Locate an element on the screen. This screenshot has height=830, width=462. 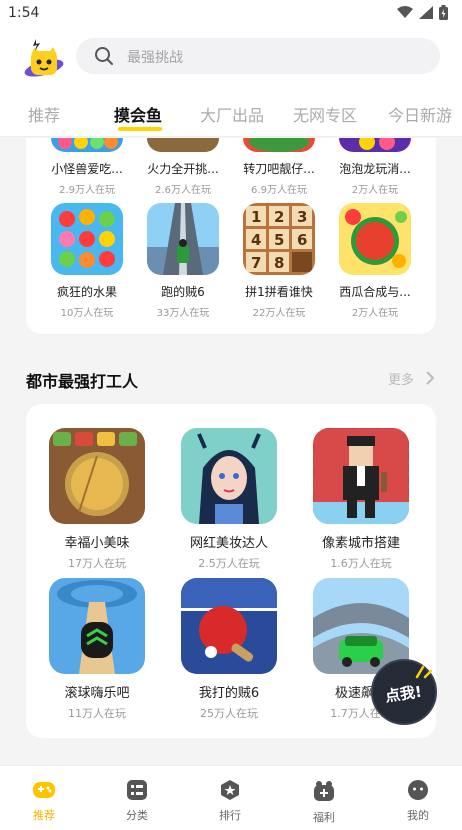
nav-welfare: 福利 is located at coordinates (324, 802).